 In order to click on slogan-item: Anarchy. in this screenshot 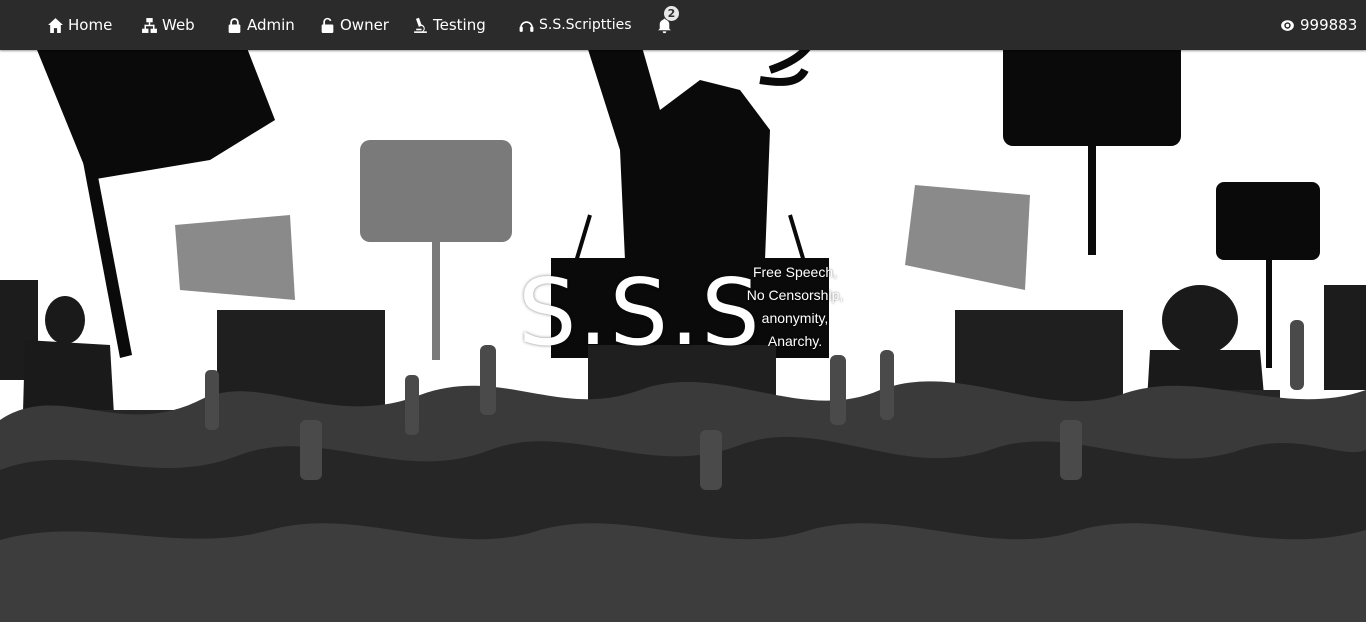, I will do `click(795, 341)`.